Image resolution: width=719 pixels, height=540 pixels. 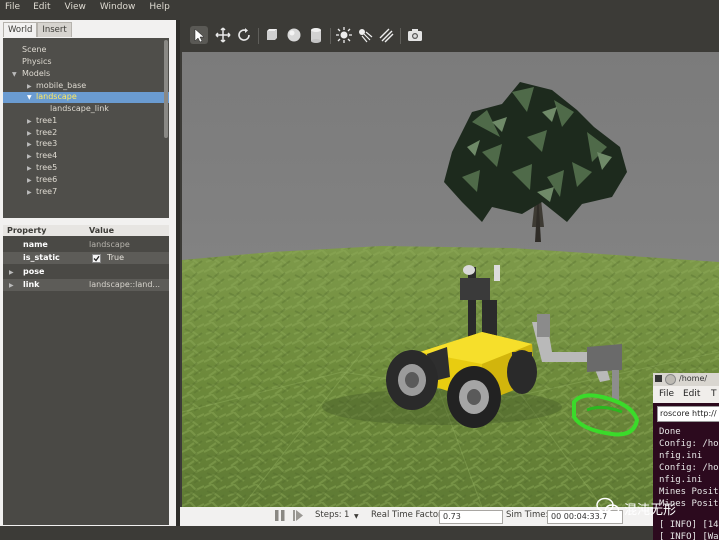 What do you see at coordinates (47, 132) in the screenshot?
I see `tree-item-label: tree2` at bounding box center [47, 132].